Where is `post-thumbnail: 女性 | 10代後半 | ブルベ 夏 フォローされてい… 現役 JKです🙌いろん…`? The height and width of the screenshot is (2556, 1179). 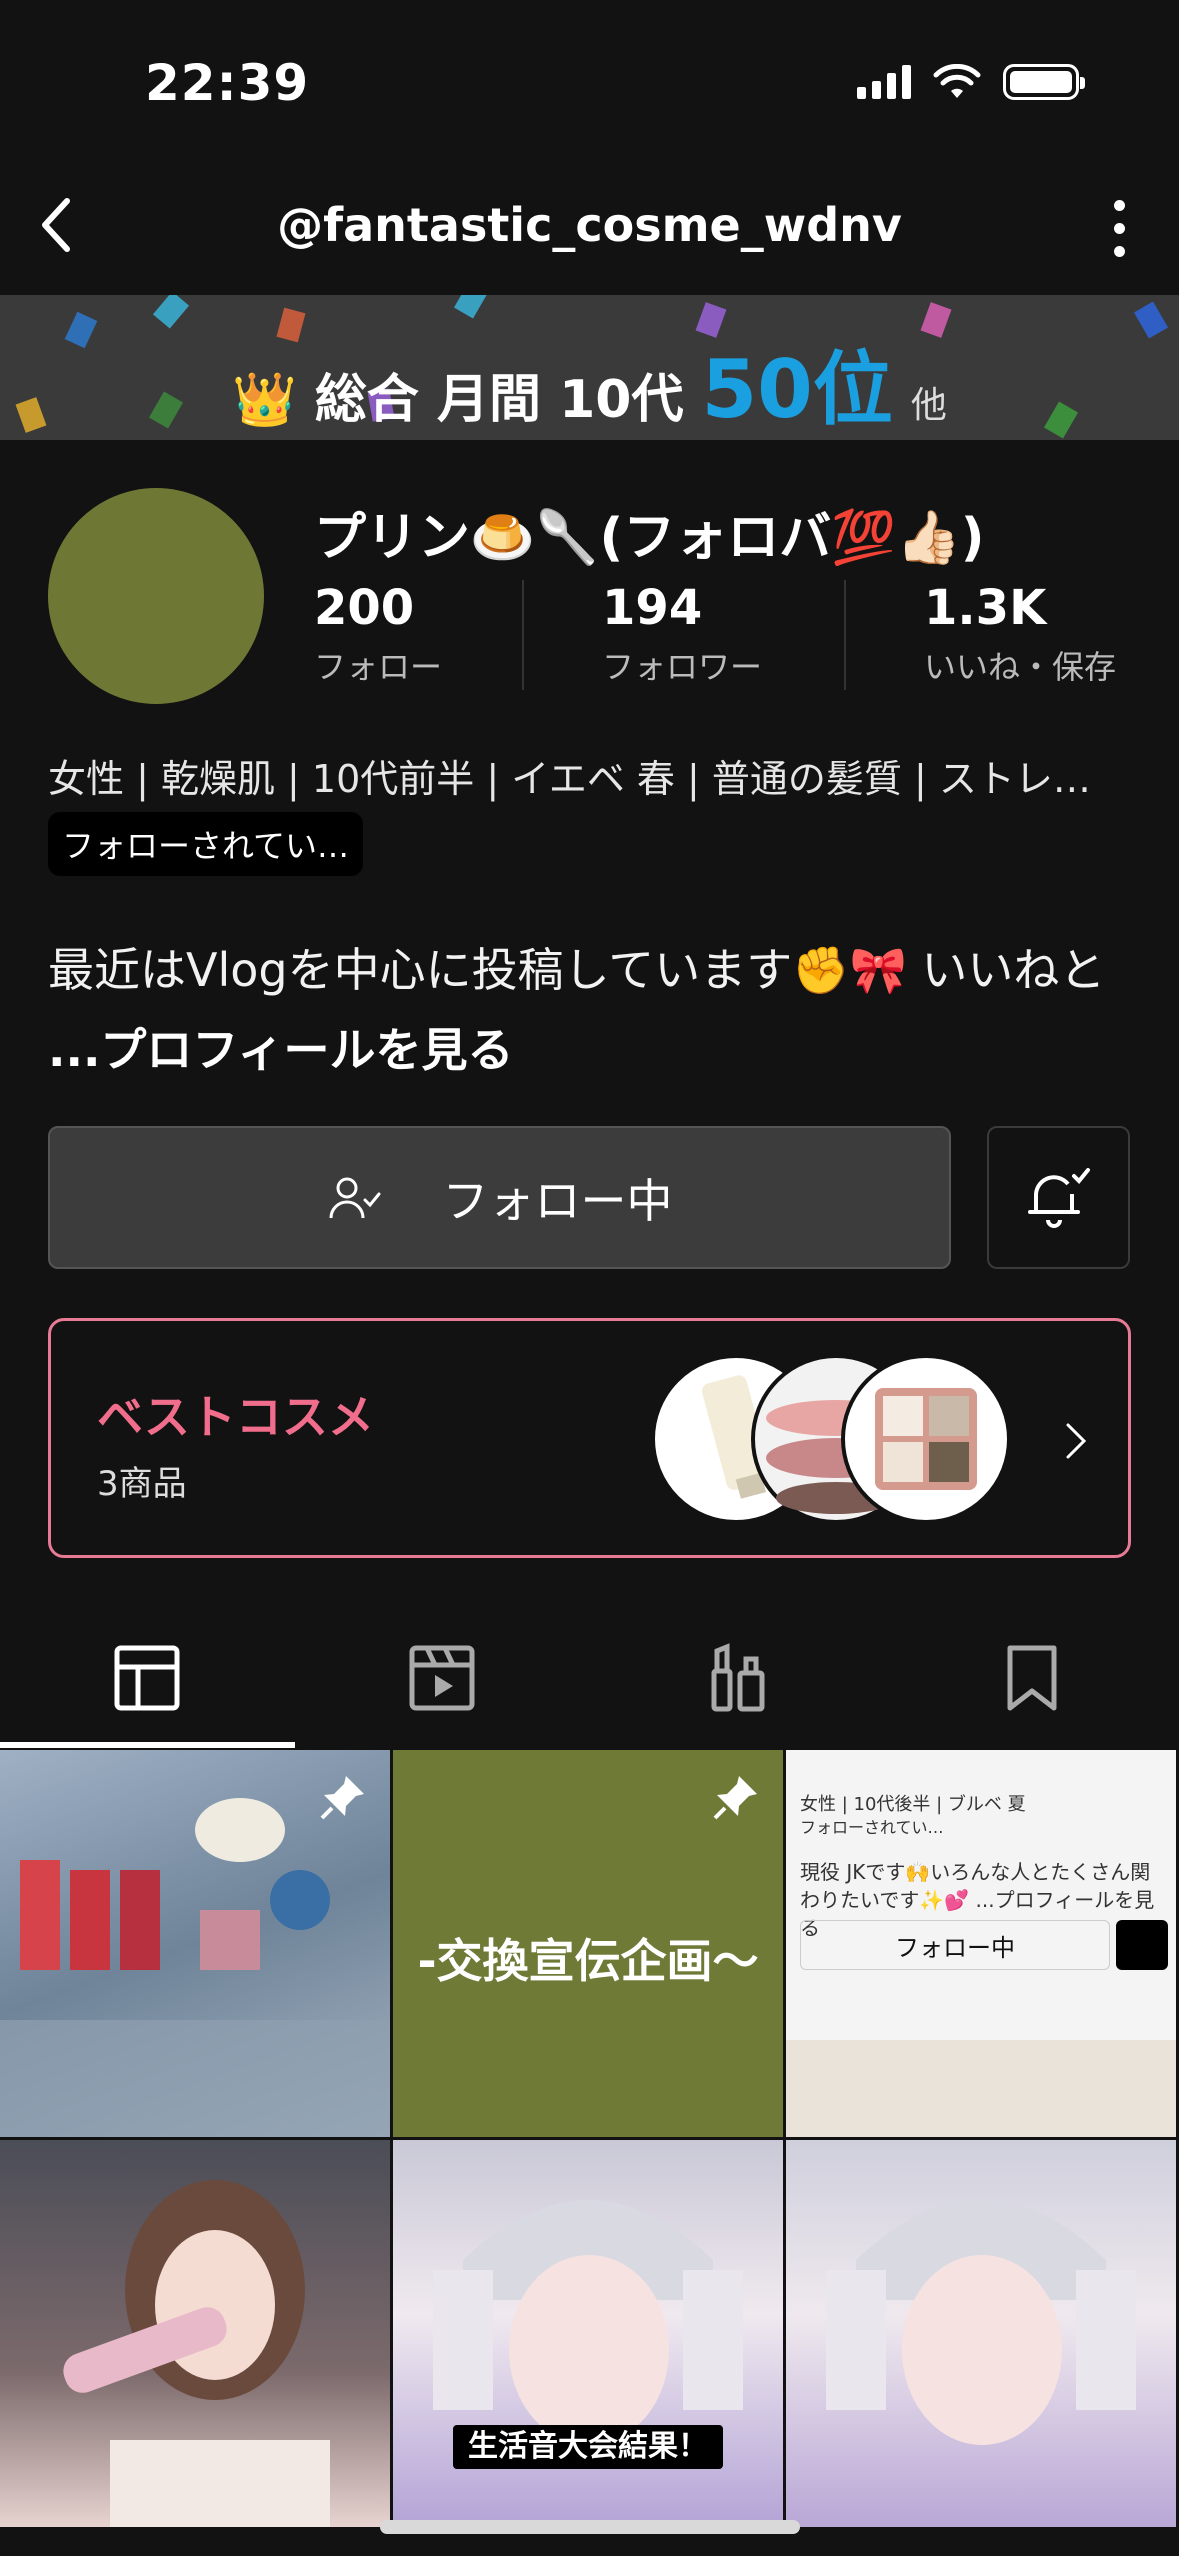 post-thumbnail: 女性 | 10代後半 | ブルベ 夏 フォローされてい… 現役 JKです🙌いろん… is located at coordinates (982, 1945).